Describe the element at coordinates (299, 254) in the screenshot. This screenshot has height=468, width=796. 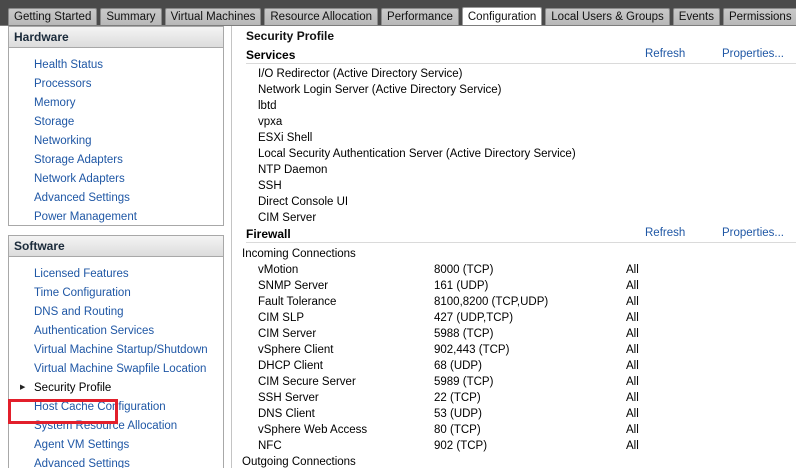
I see `incoming-connections-label: Incoming Connections` at that location.